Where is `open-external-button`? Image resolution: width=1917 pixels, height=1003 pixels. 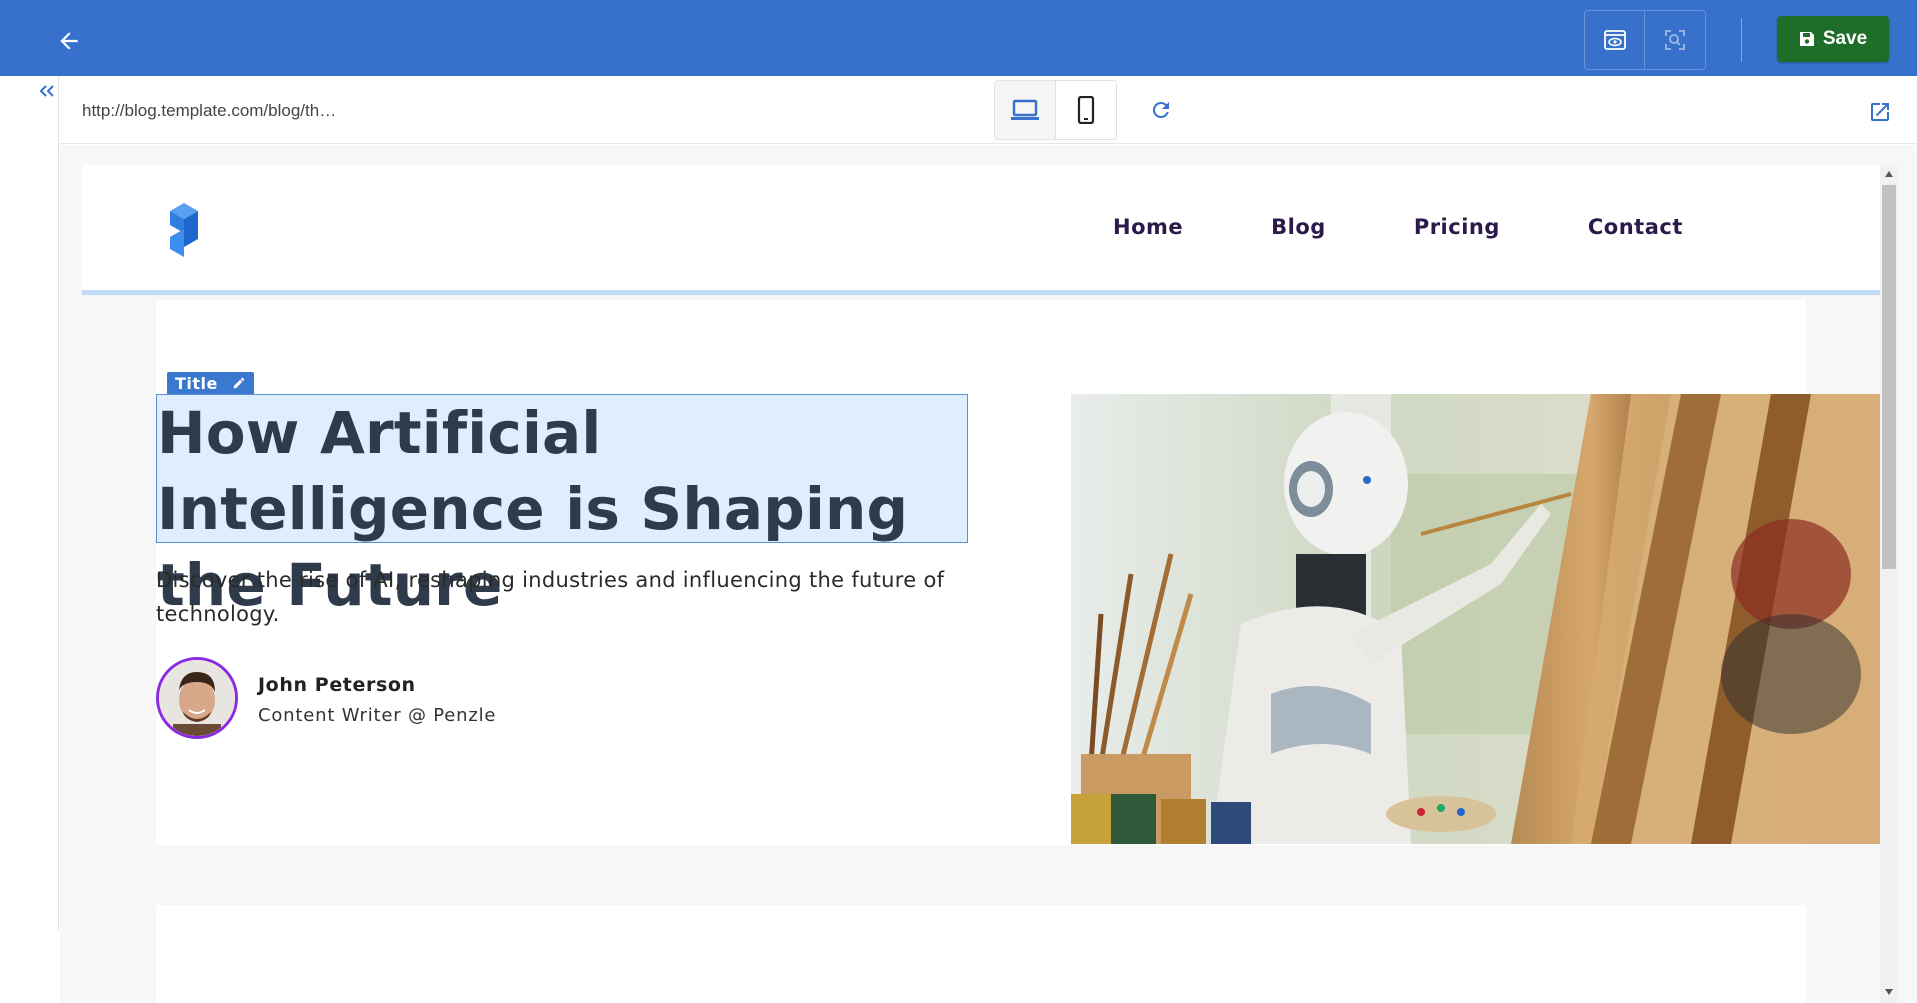
open-external-button is located at coordinates (1880, 112).